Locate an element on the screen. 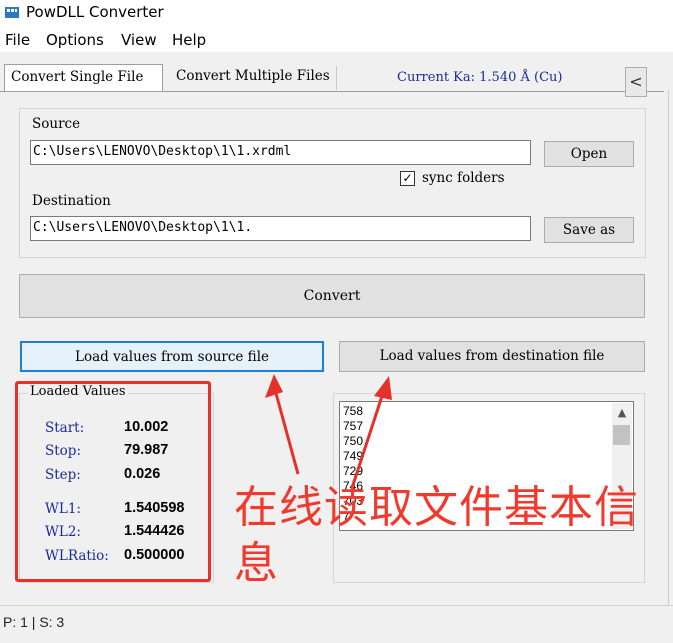 This screenshot has height=643, width=673. source-label: Source is located at coordinates (56, 124).